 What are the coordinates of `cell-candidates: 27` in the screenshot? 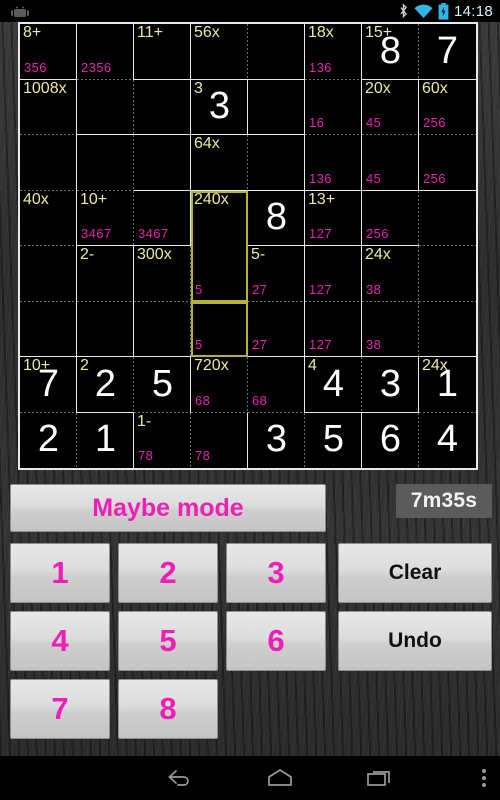 It's located at (260, 289).